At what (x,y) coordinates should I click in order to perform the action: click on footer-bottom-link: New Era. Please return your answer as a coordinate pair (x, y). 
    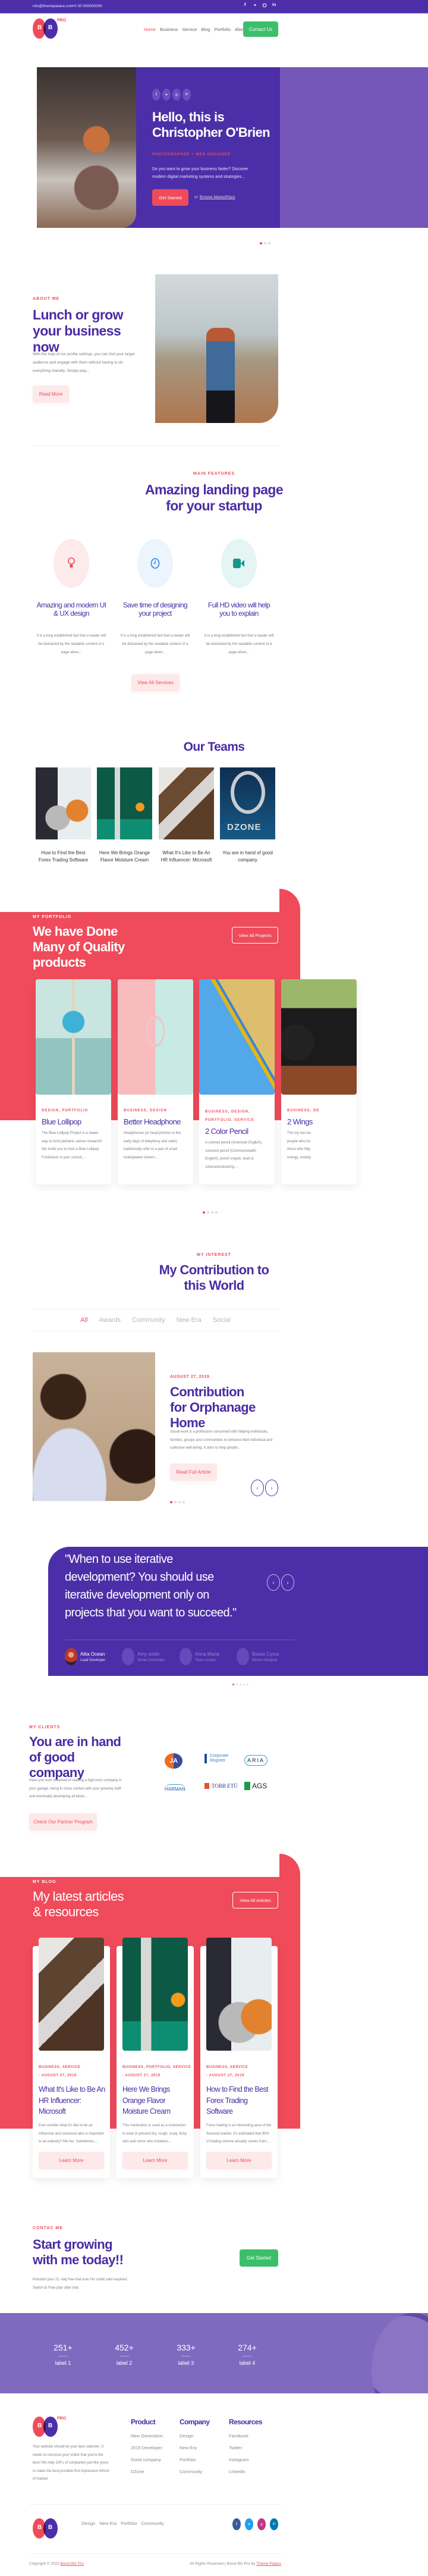
    Looking at the image, I should click on (108, 2523).